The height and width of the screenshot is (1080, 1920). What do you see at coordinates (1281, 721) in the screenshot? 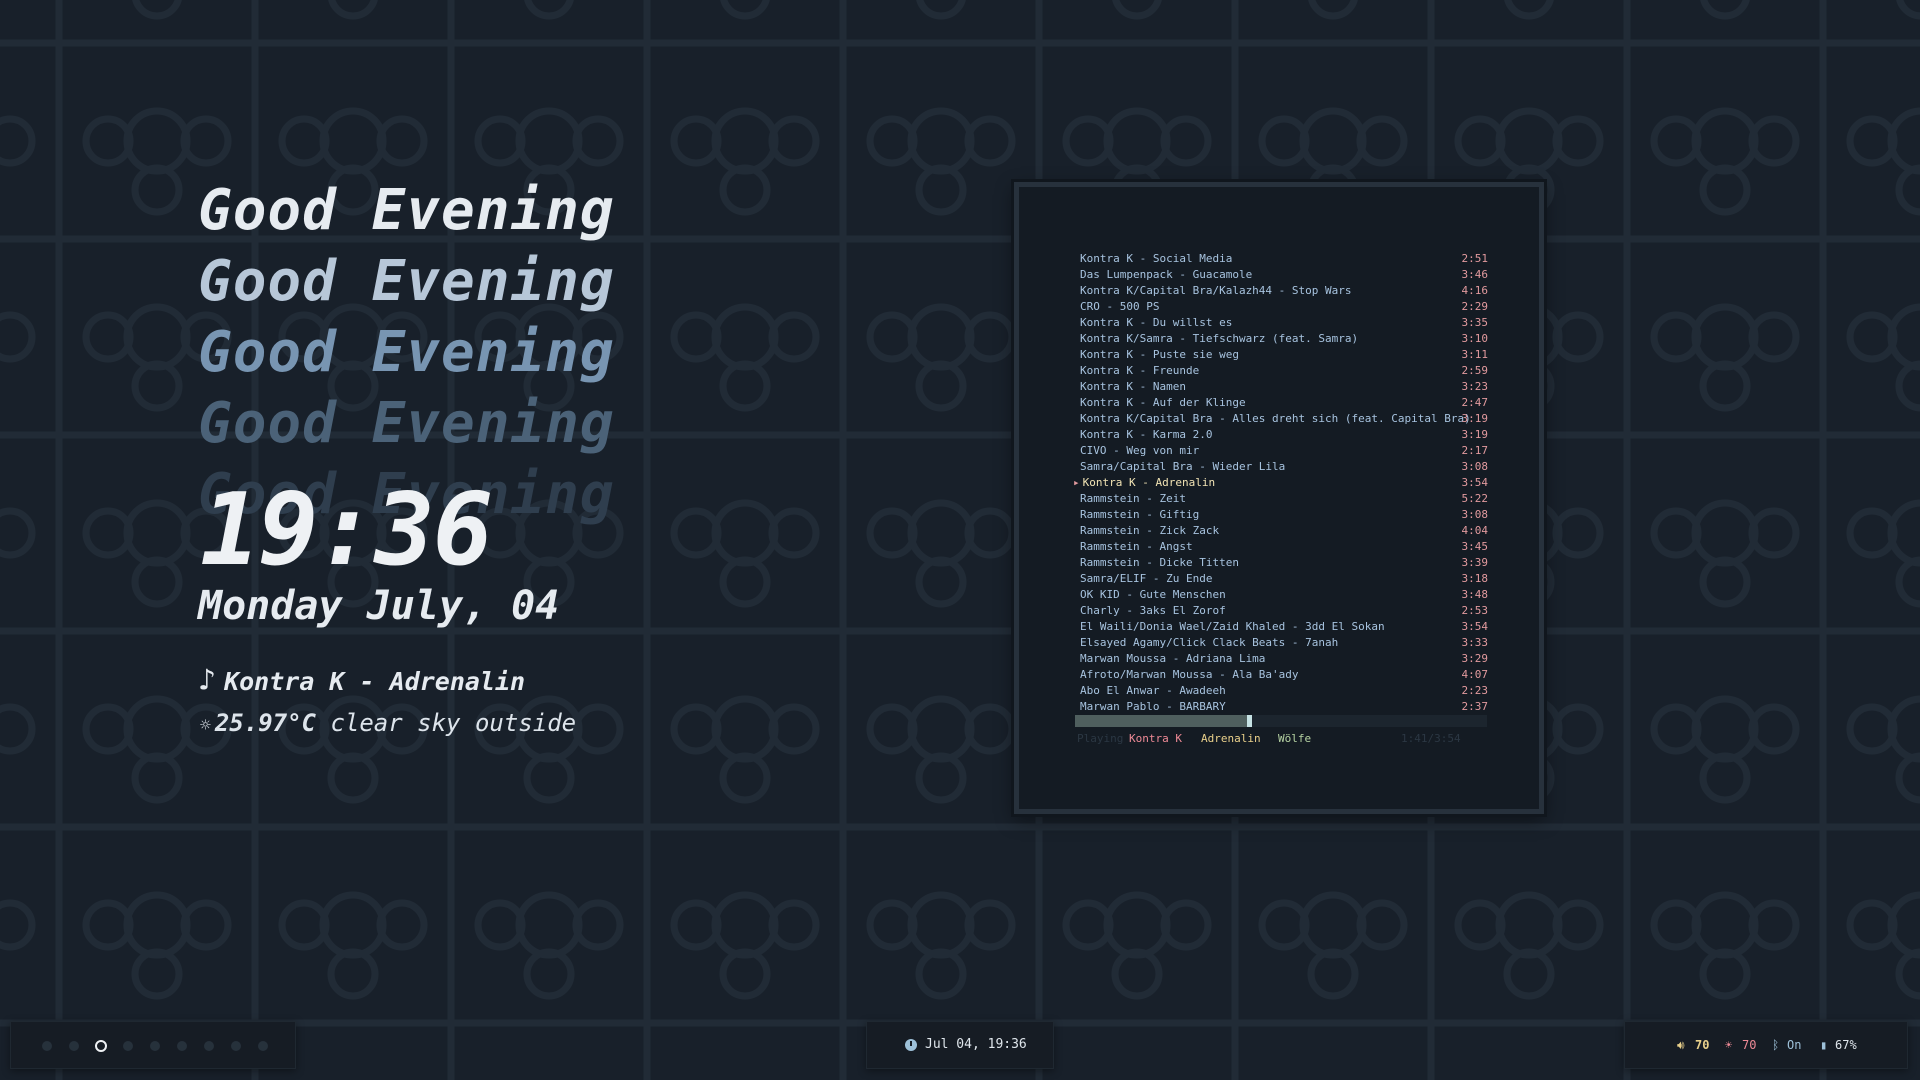
I see `progress-bar` at bounding box center [1281, 721].